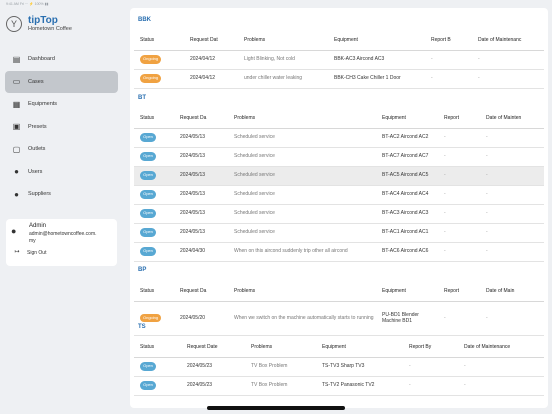  What do you see at coordinates (142, 270) in the screenshot?
I see `section-title: BP` at bounding box center [142, 270].